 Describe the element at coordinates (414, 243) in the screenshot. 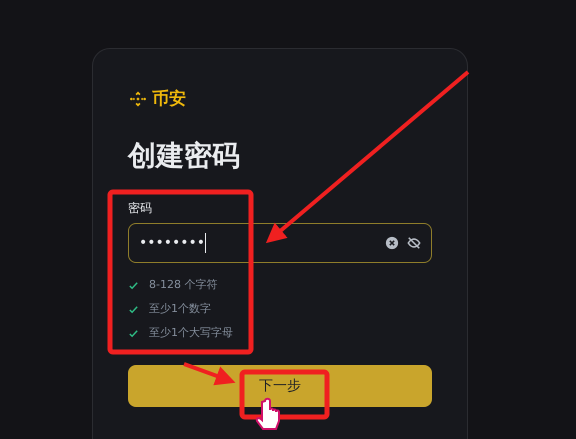

I see `eye-slash-icon` at that location.